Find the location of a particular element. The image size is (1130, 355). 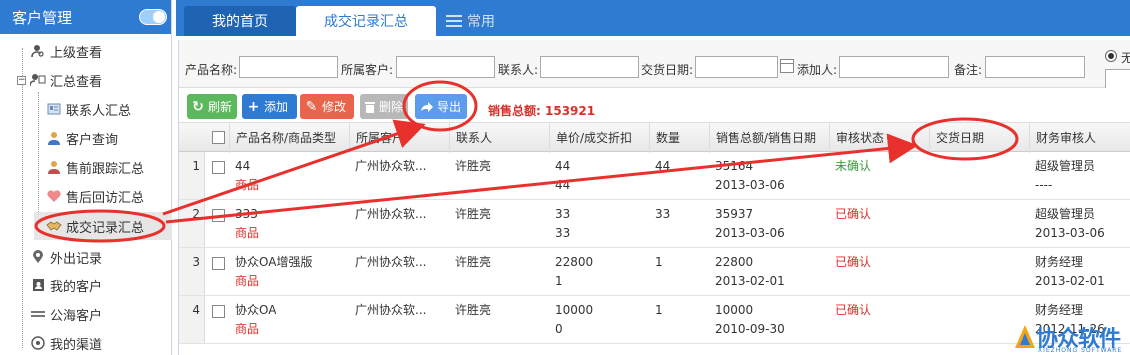

sidebar-item-public-customers: 公海客户 is located at coordinates (100, 314).